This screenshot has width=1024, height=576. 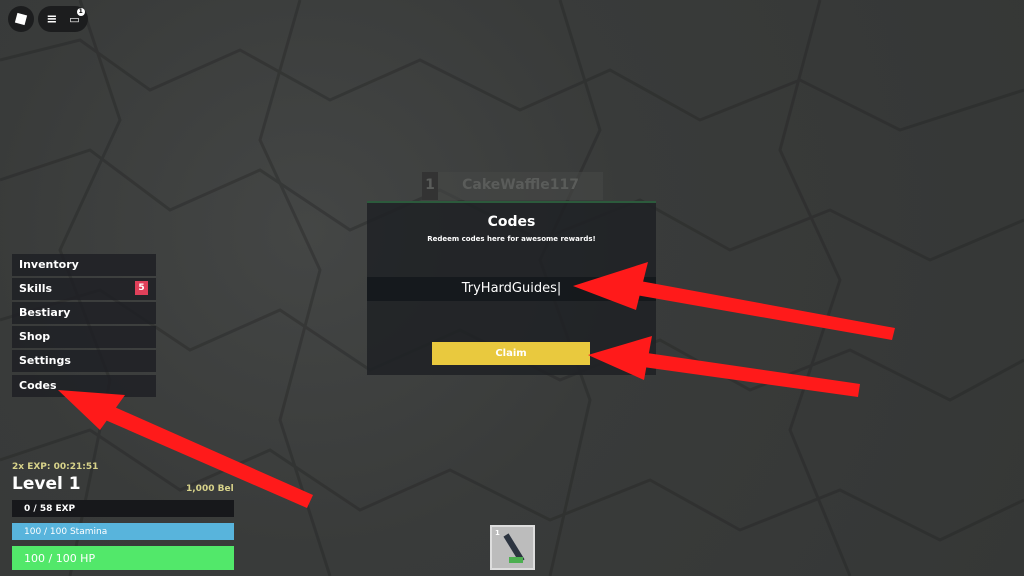 I want to click on arrow-to-codes, so click(x=185, y=449).